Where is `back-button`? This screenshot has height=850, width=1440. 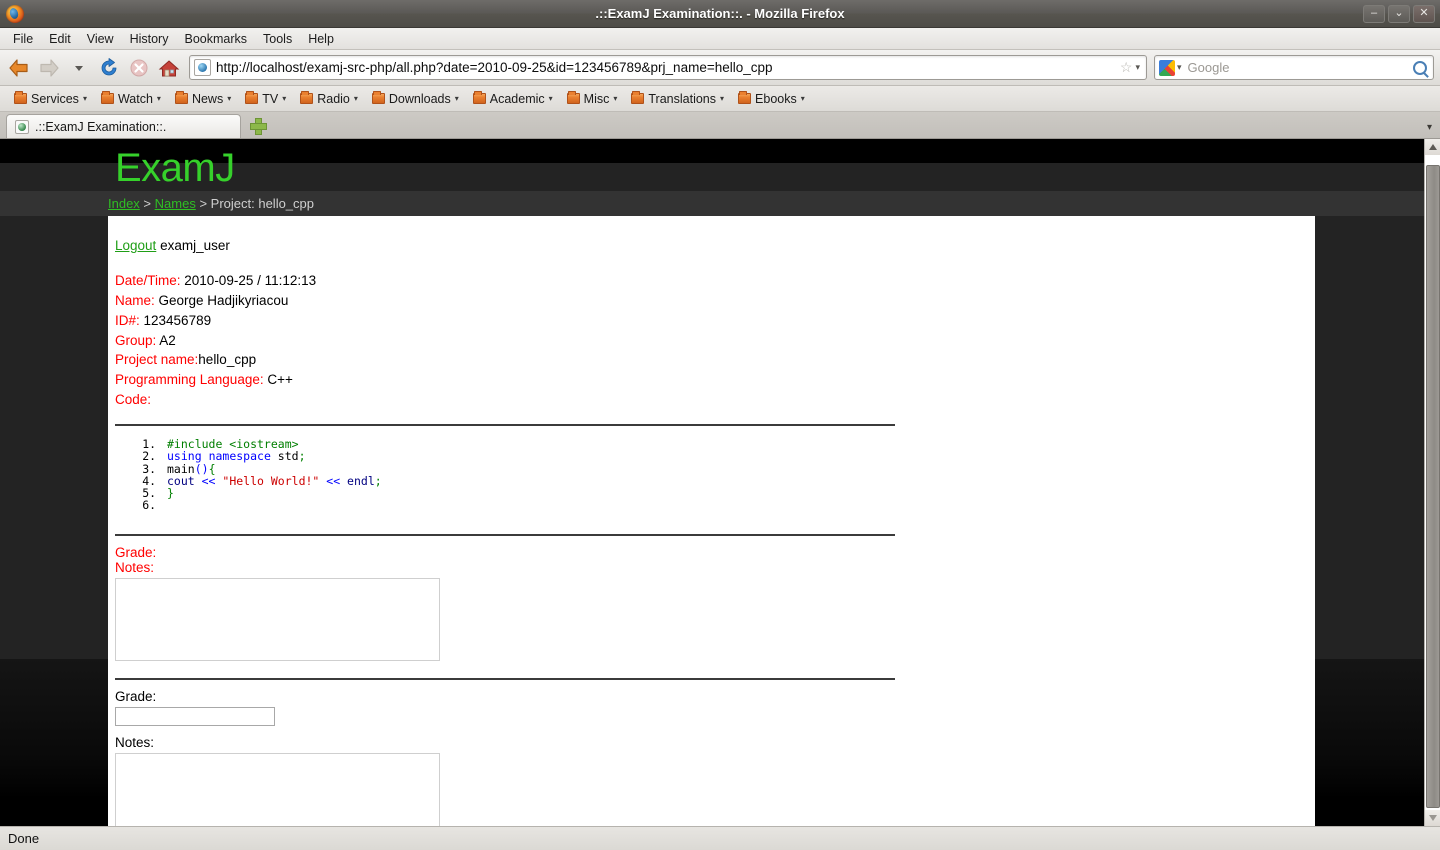 back-button is located at coordinates (19, 68).